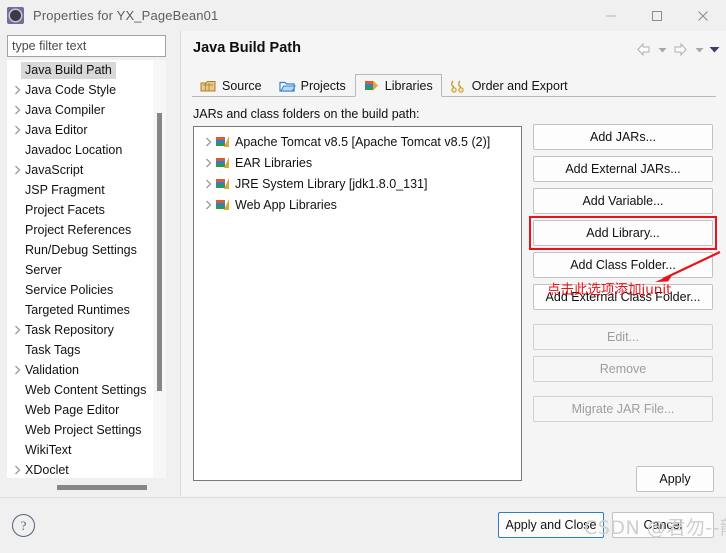  I want to click on sidebar-item-java-editor: Java Editor, so click(80, 130).